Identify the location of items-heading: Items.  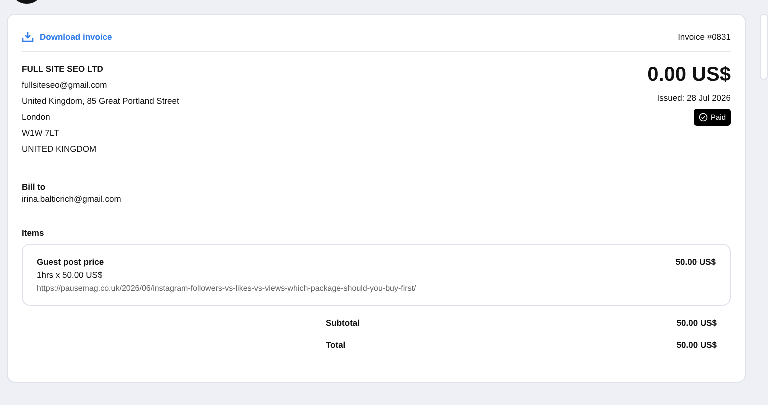
(34, 233).